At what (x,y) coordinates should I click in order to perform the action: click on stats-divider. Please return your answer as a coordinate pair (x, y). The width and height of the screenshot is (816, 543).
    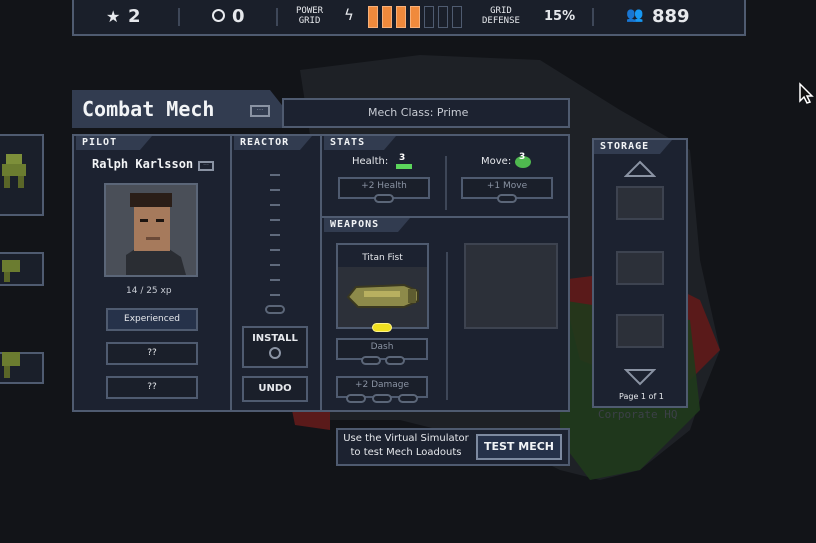
    Looking at the image, I should click on (446, 183).